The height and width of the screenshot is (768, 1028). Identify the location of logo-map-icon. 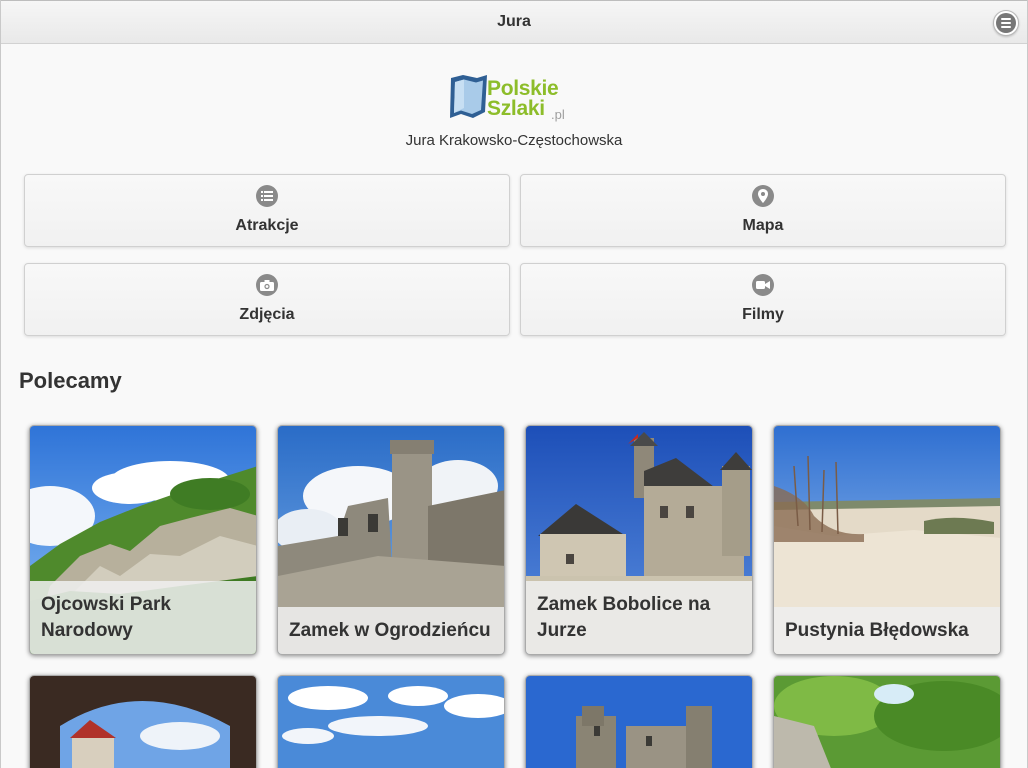
(468, 96).